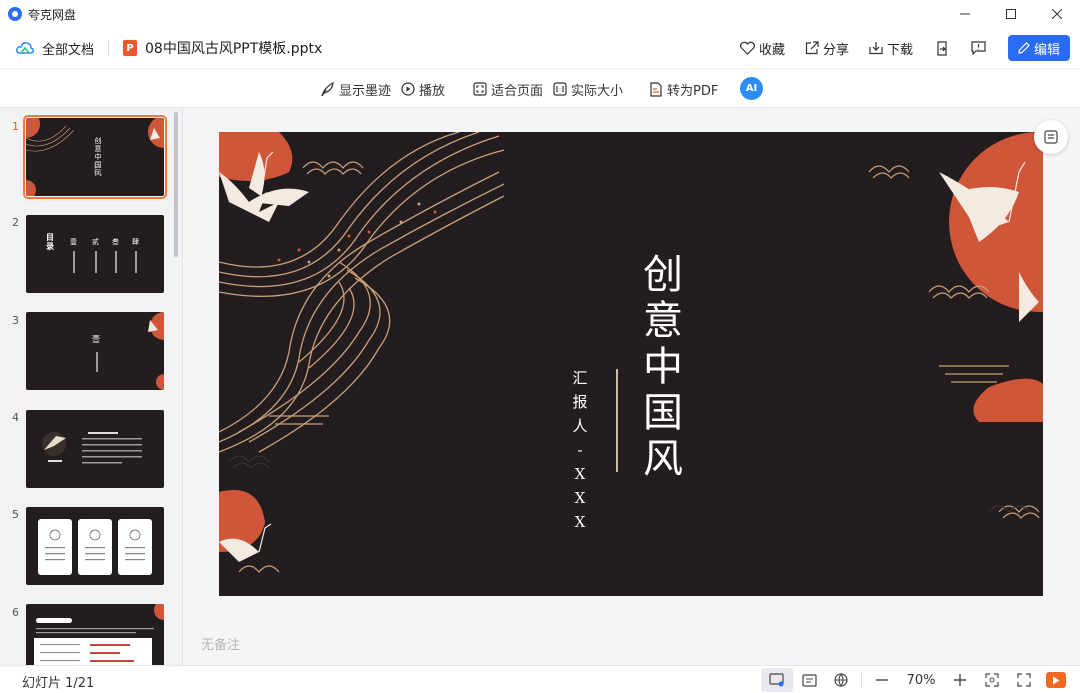 Image resolution: width=1080 pixels, height=693 pixels. What do you see at coordinates (355, 89) in the screenshot?
I see `show-ink-button: 显示墨迹` at bounding box center [355, 89].